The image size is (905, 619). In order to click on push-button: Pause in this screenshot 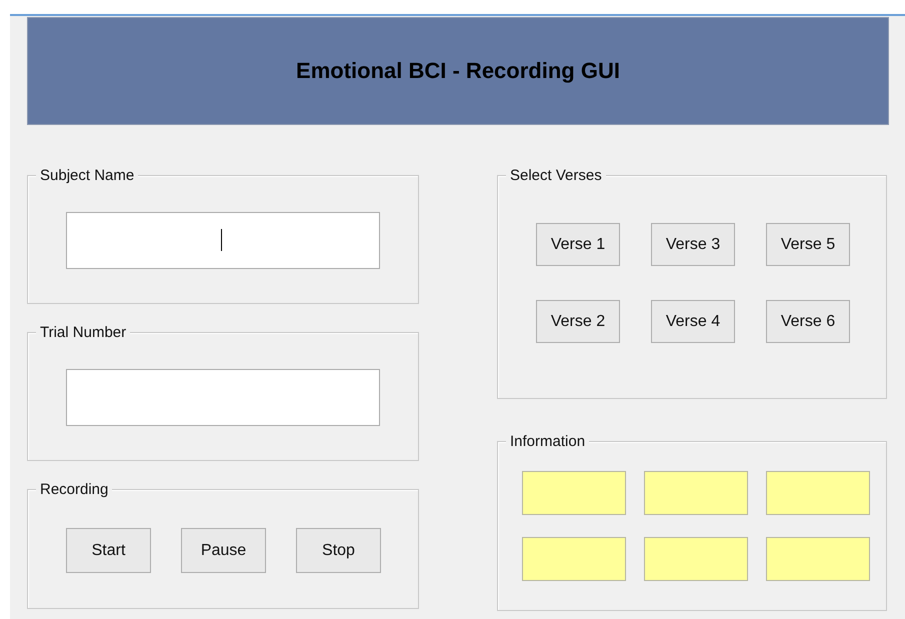, I will do `click(223, 550)`.